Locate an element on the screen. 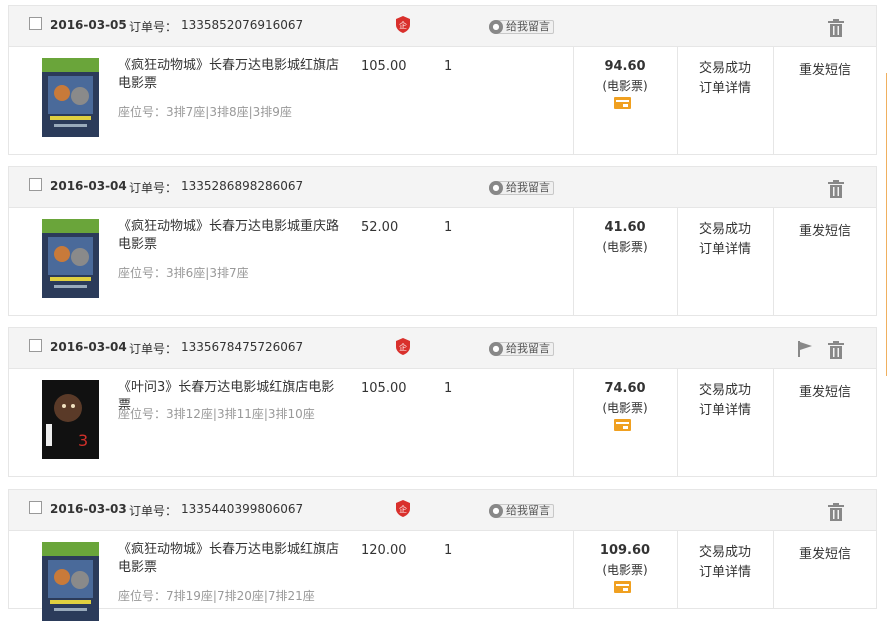 The image size is (889, 621). order-header: 2016-03-03 订单号： 1335440399806067 企 ● 给我留言 is located at coordinates (442, 510).